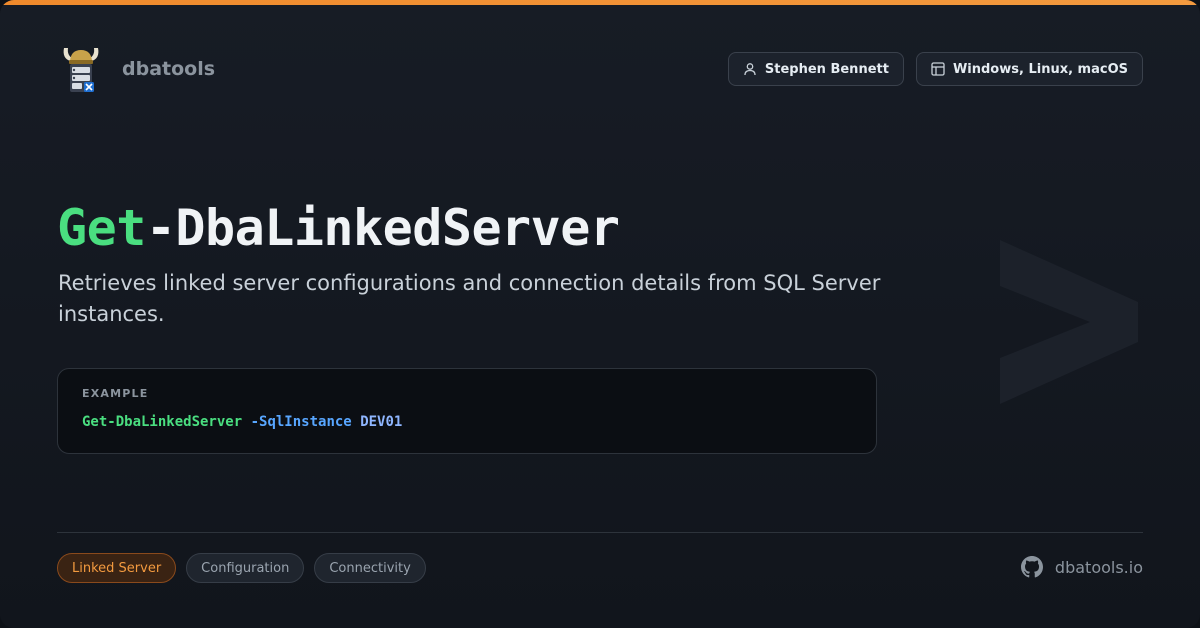 The width and height of the screenshot is (1200, 628). I want to click on platforms-label: Windows, Linux, macOS, so click(1040, 69).